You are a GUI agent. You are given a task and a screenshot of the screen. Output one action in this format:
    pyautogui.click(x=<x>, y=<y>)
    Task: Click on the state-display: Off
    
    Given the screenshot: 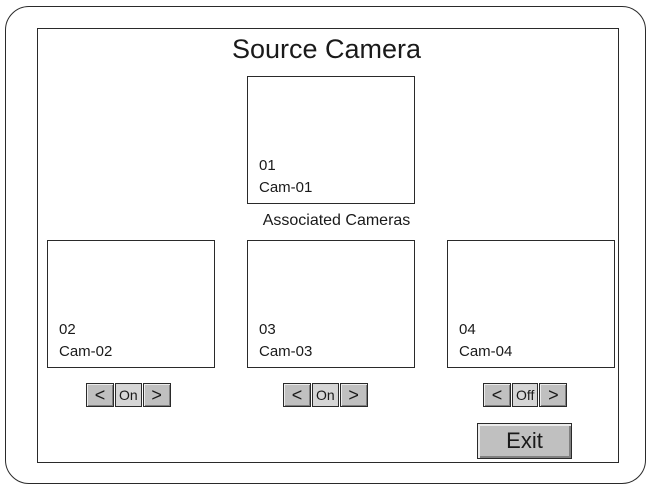 What is the action you would take?
    pyautogui.click(x=525, y=395)
    